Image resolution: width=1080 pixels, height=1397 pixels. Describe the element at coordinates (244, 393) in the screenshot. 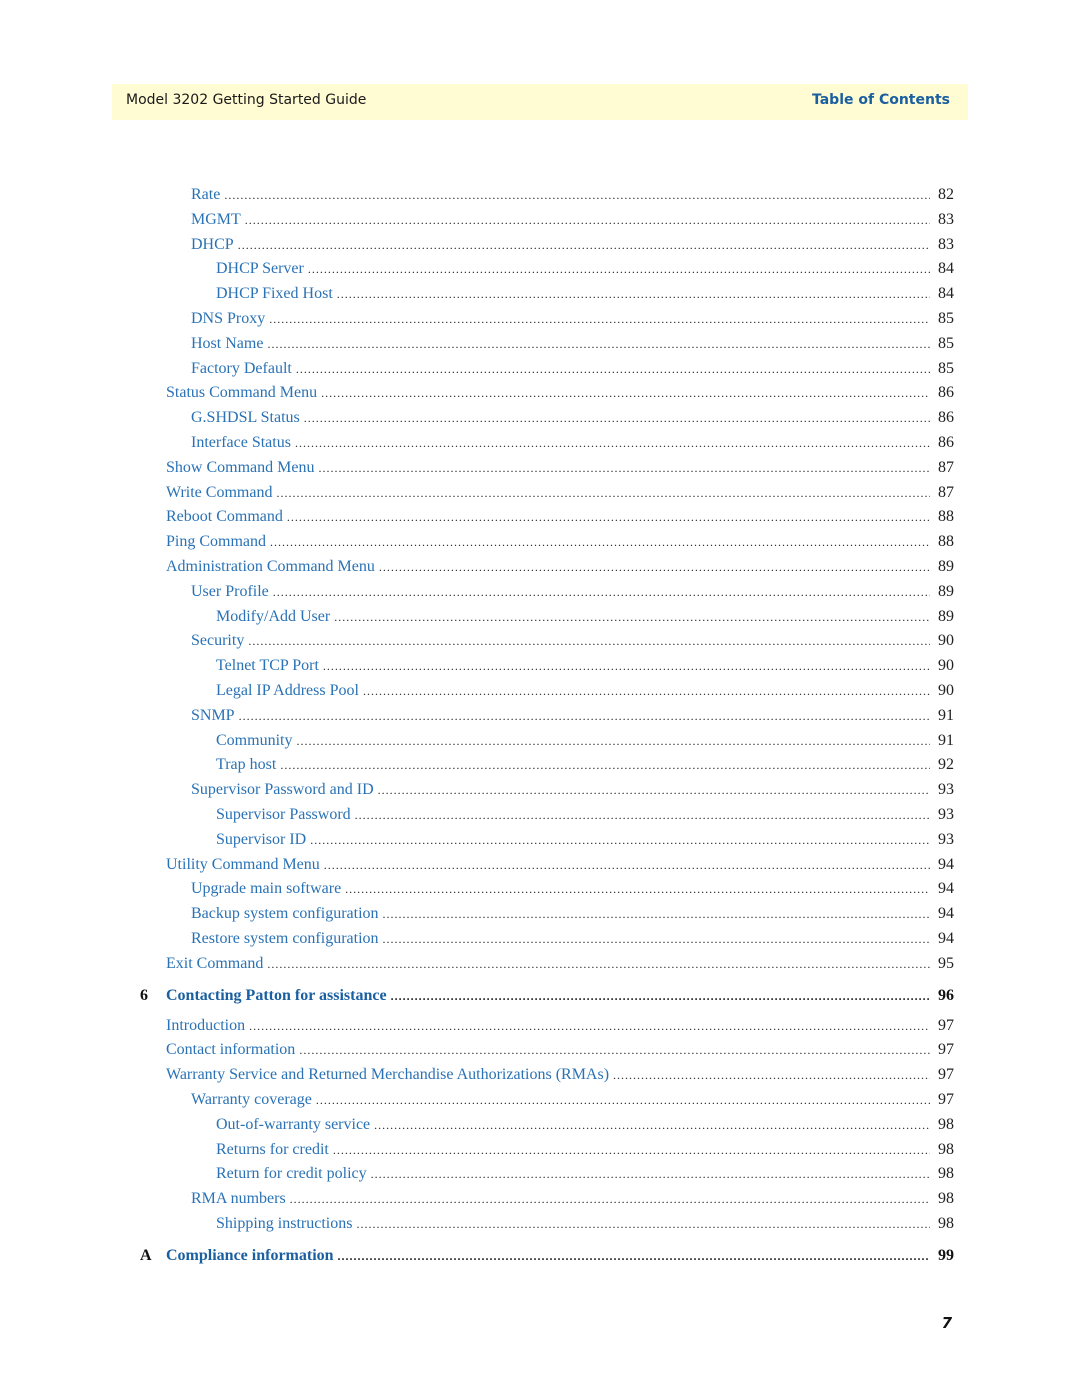

I see `toc-entry-label: Status Command Menu` at that location.